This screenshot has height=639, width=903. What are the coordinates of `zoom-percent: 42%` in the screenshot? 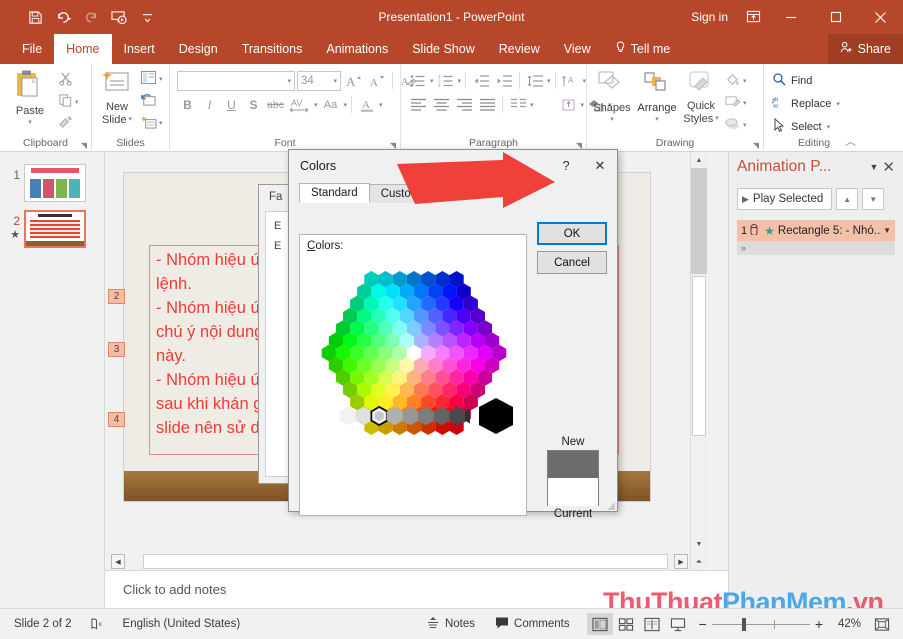 It's located at (846, 624).